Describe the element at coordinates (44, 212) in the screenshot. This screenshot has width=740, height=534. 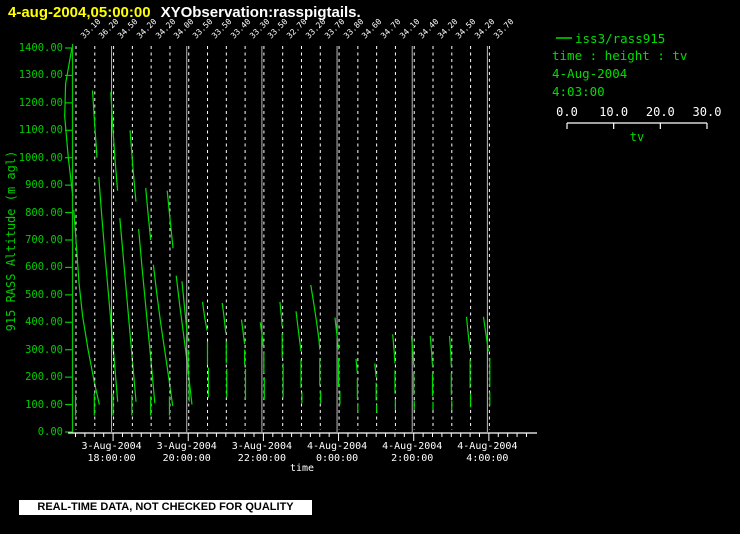
I see `y-tick-label: 800.00` at that location.